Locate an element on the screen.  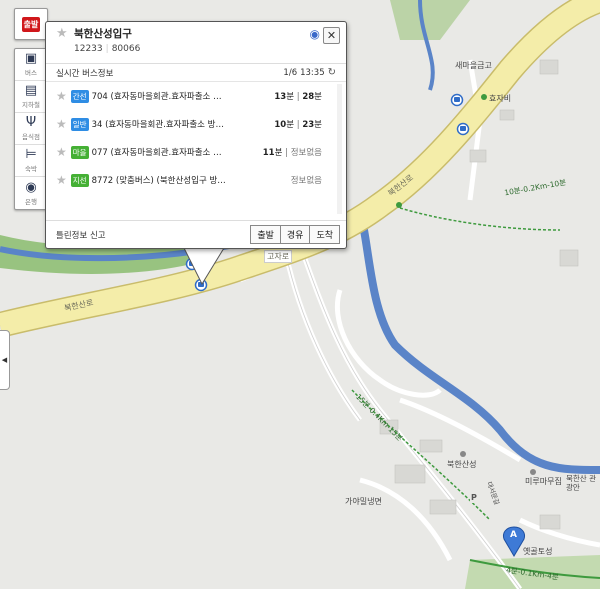
bus-row: ★ 일반 34 (효자동마을회관.효자파출소 방… 10분 | 23분 is located at coordinates (196, 124).